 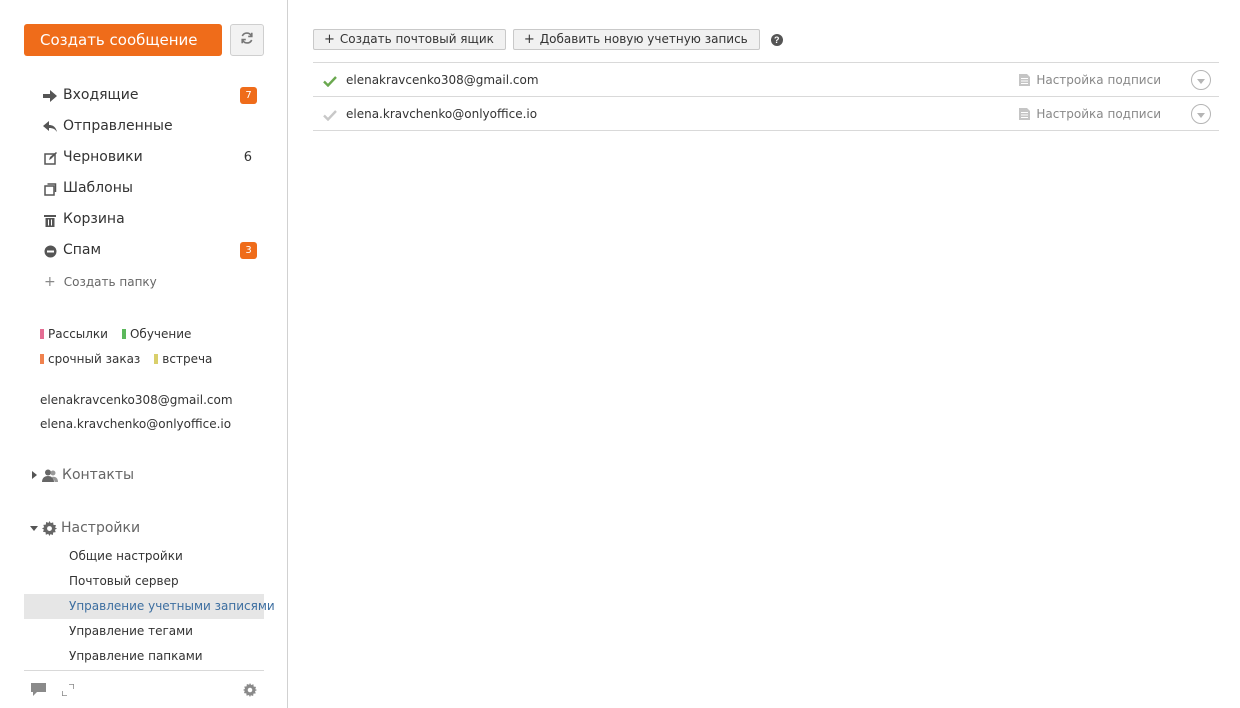 What do you see at coordinates (101, 95) in the screenshot?
I see `folder-label: Входящие` at bounding box center [101, 95].